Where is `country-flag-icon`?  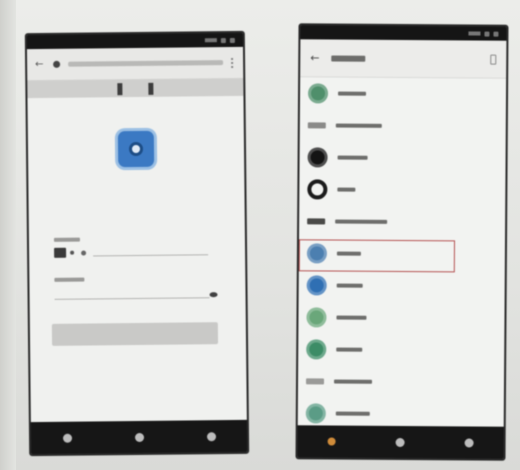
country-flag-icon is located at coordinates (60, 252).